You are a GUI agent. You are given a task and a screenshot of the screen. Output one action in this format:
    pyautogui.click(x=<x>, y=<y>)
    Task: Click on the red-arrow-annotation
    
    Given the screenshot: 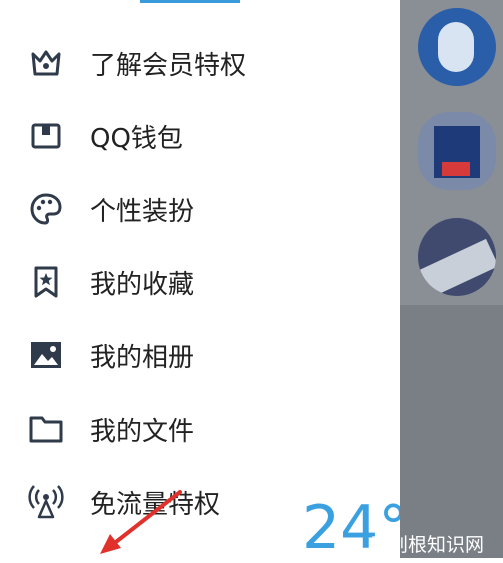 What is the action you would take?
    pyautogui.click(x=141, y=522)
    